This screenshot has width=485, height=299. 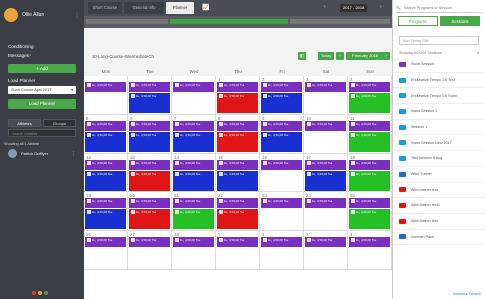 What do you see at coordinates (478, 53) in the screenshot?
I see `location-pin-icon: ●` at bounding box center [478, 53].